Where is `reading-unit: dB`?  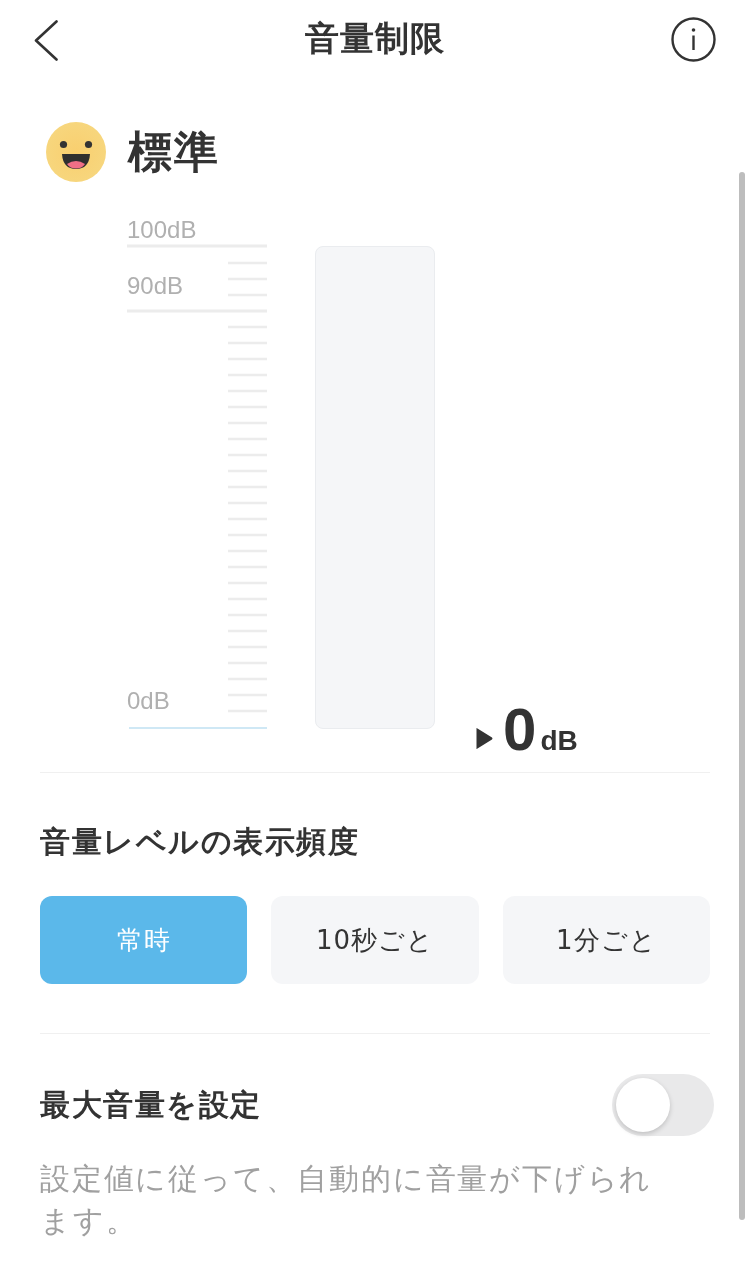
reading-unit: dB is located at coordinates (559, 741).